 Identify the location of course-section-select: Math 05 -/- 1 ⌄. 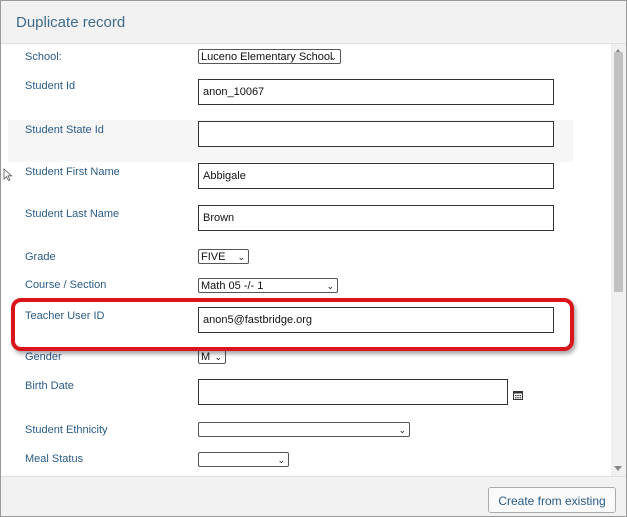
(268, 285).